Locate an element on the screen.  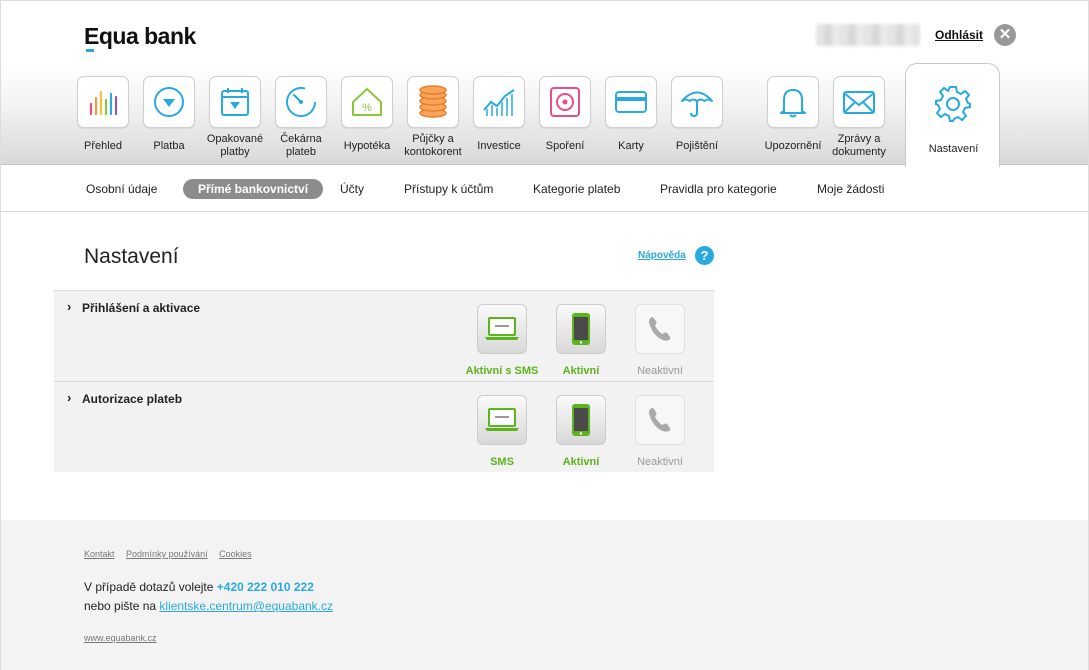
logo-text: qua bank is located at coordinates (147, 36).